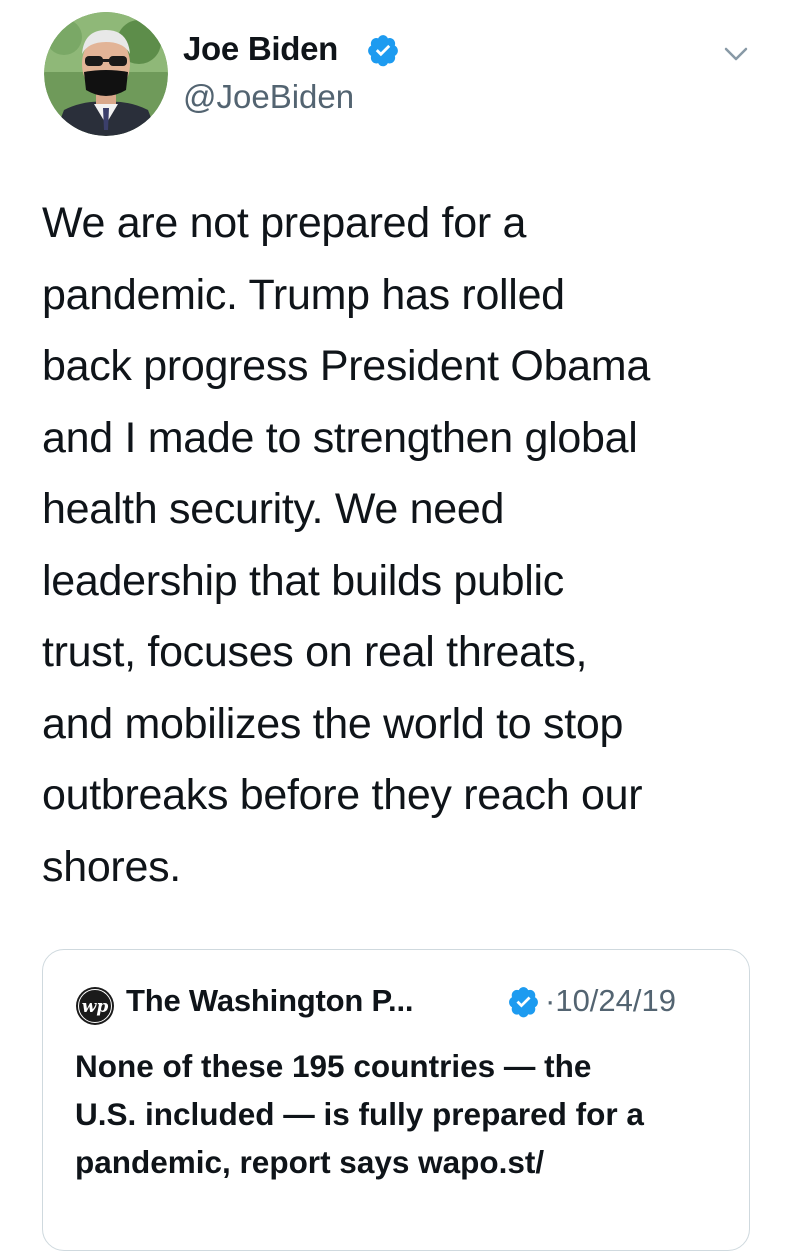 This screenshot has height=1251, width=791. Describe the element at coordinates (273, 509) in the screenshot. I see `tweet-text-line: health security. We need` at that location.